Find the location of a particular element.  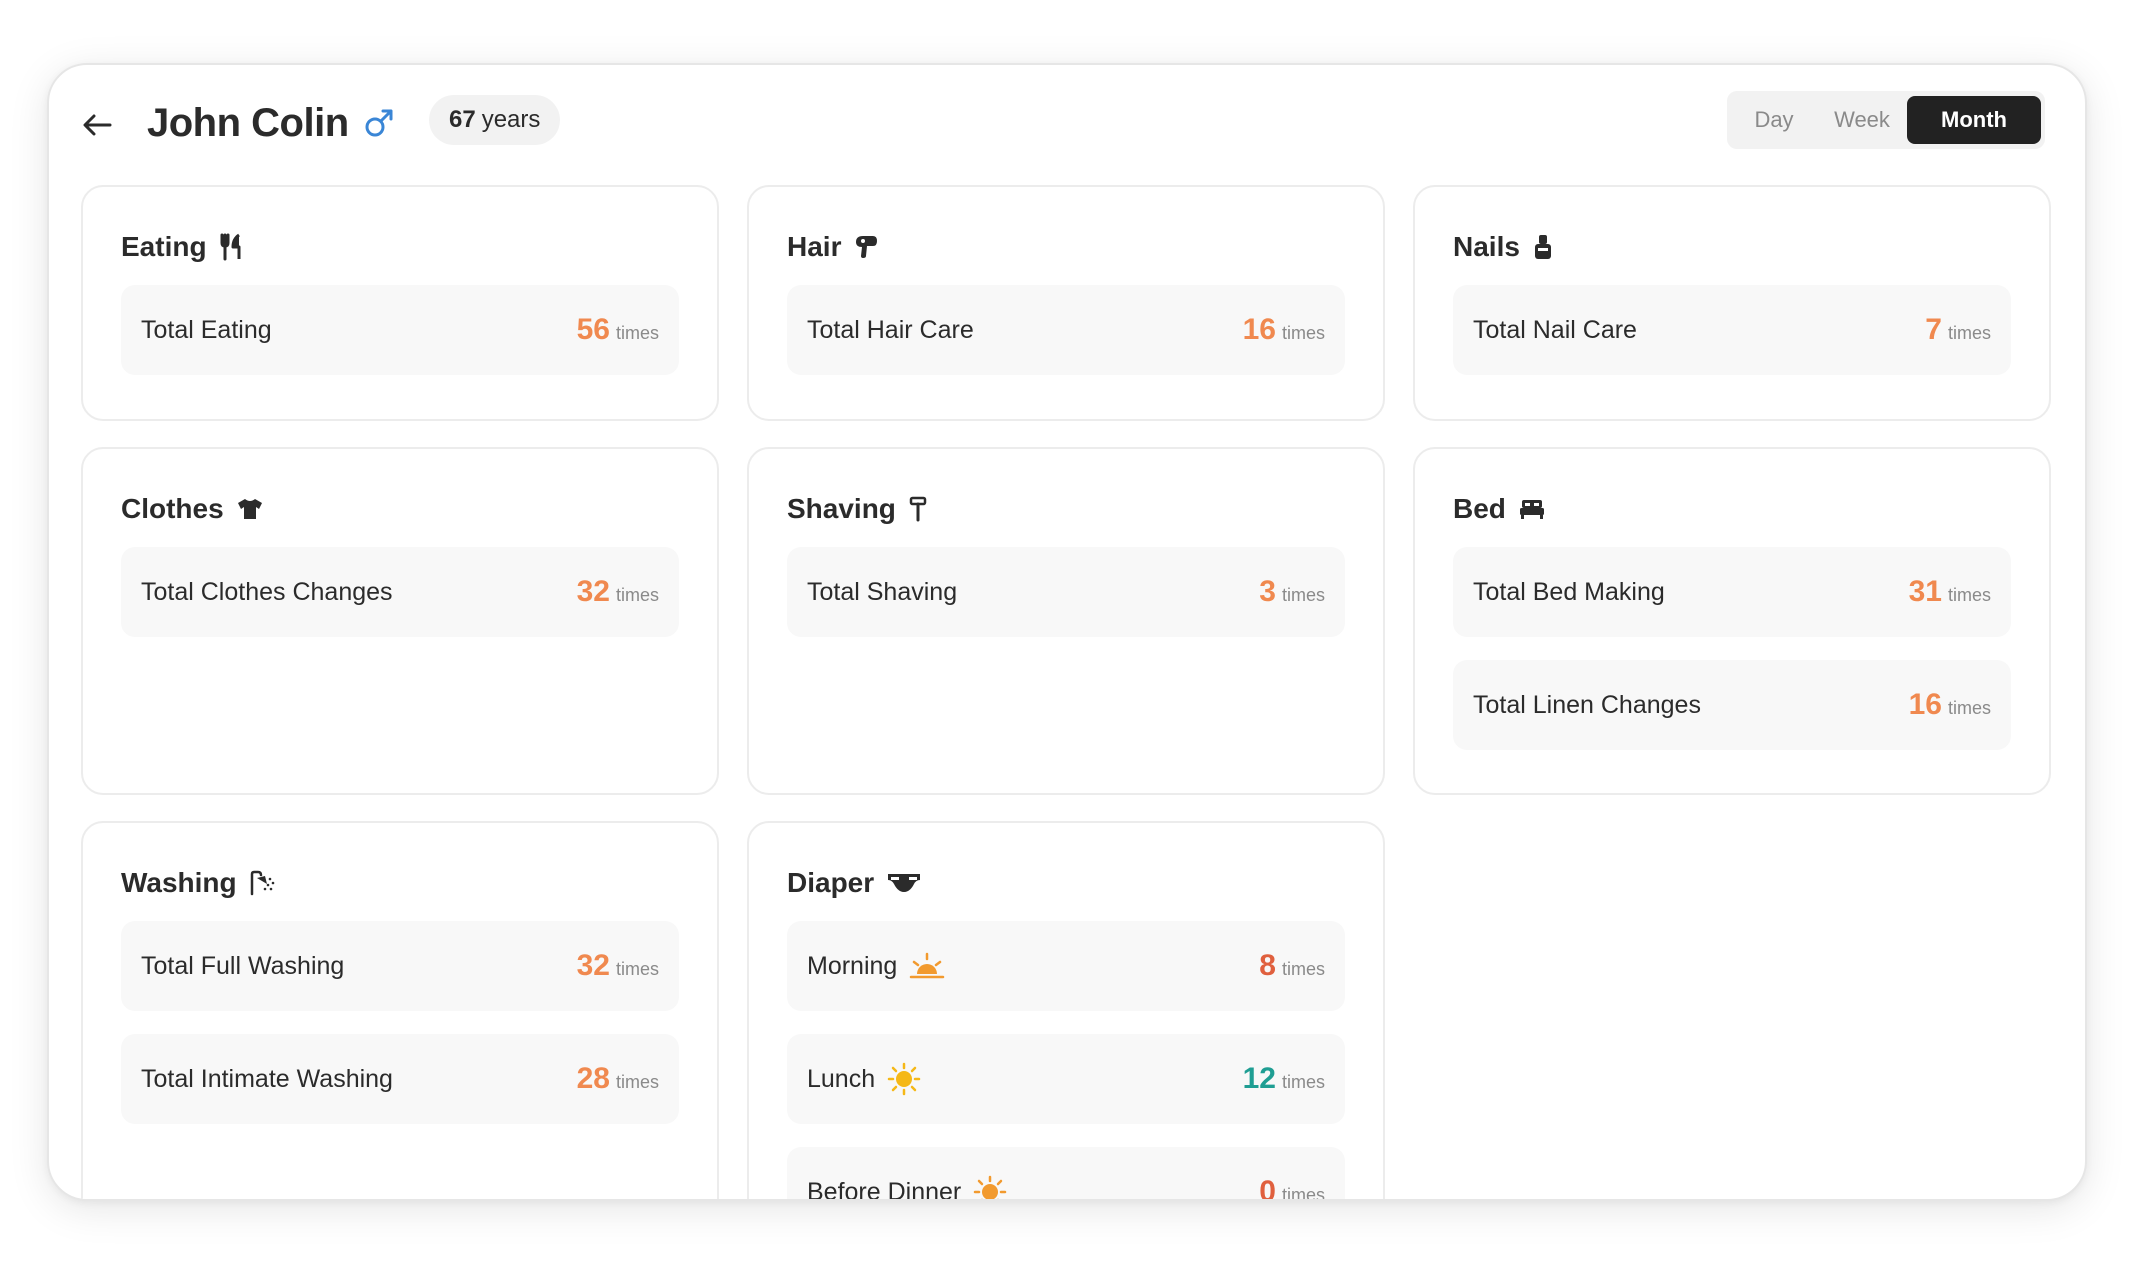

stat-row: Total Nail Care 7 times is located at coordinates (1732, 330).